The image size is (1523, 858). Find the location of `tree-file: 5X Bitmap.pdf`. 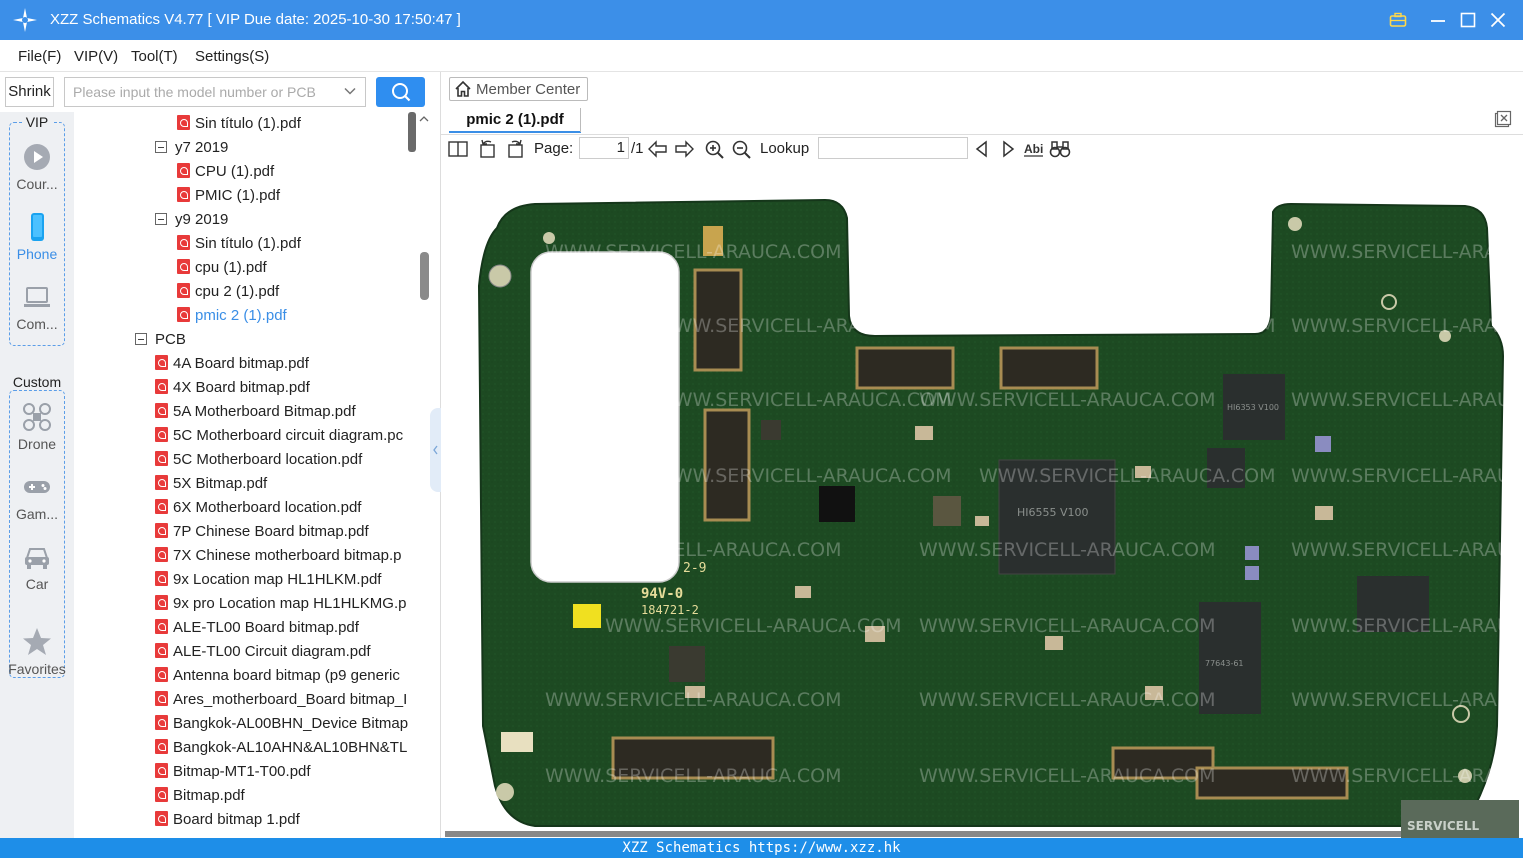

tree-file: 5X Bitmap.pdf is located at coordinates (211, 484).